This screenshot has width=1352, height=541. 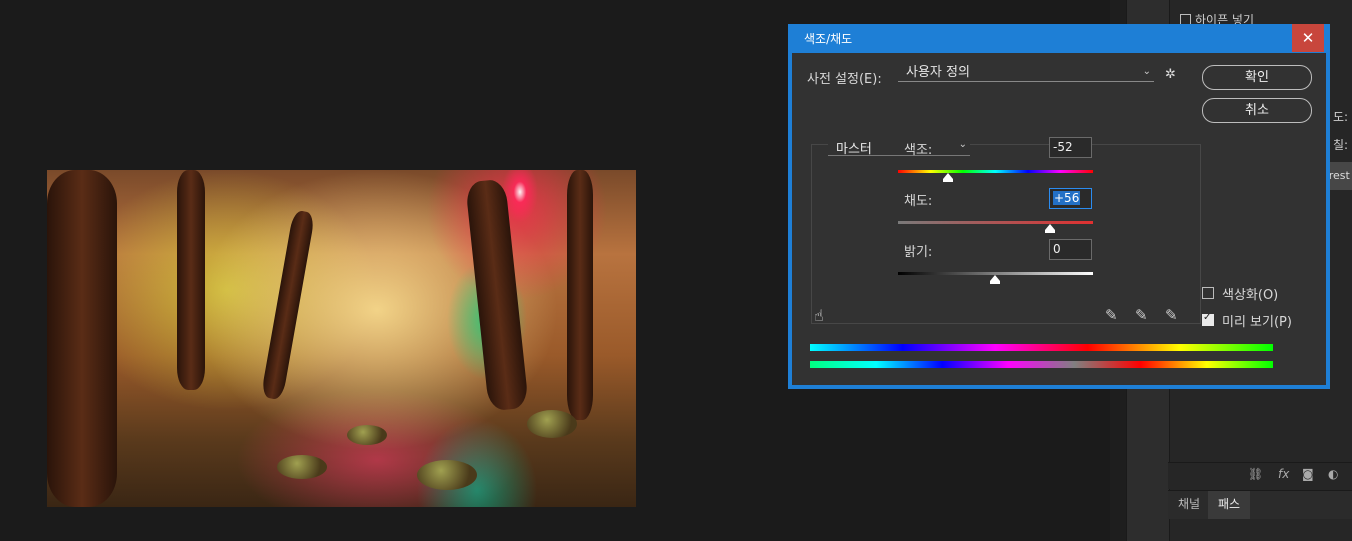 I want to click on colorize-label: 색상화(O), so click(x=1250, y=295).